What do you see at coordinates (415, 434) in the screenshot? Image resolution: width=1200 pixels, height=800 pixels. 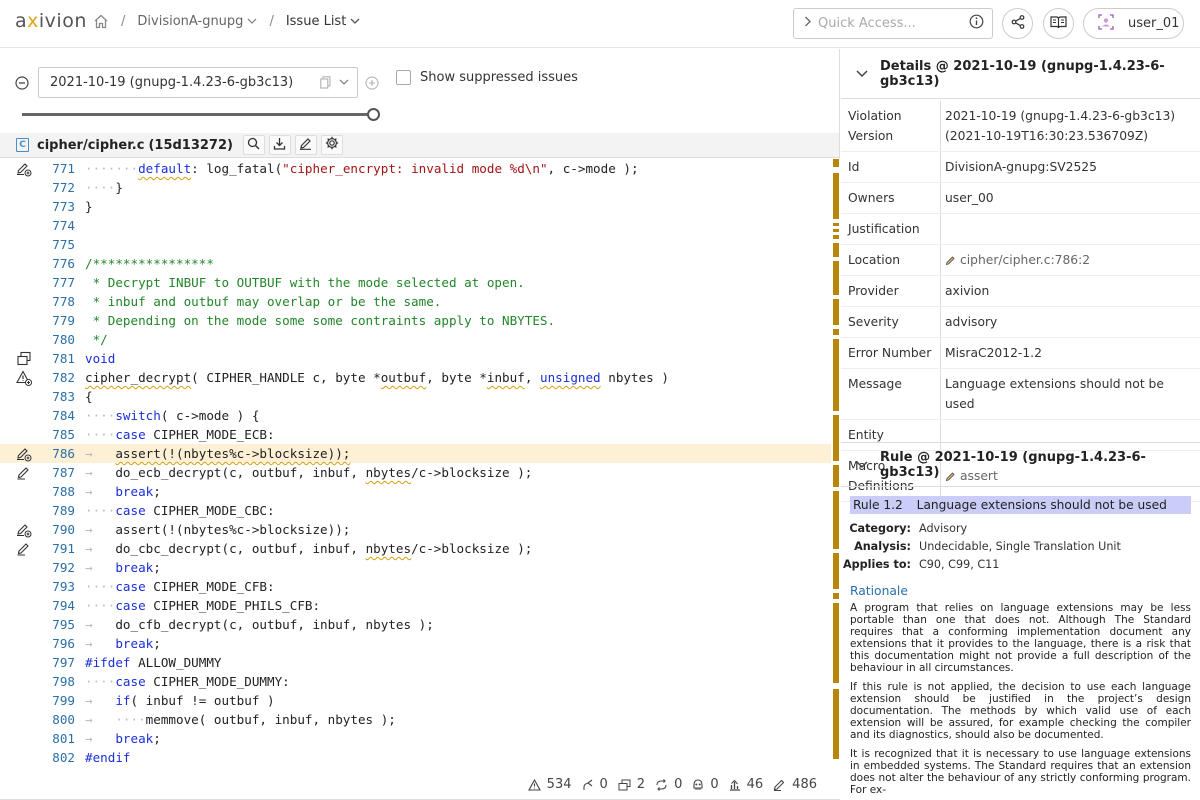 I see `code-line: 785 ····case CIPHER_MODE_ECB:` at bounding box center [415, 434].